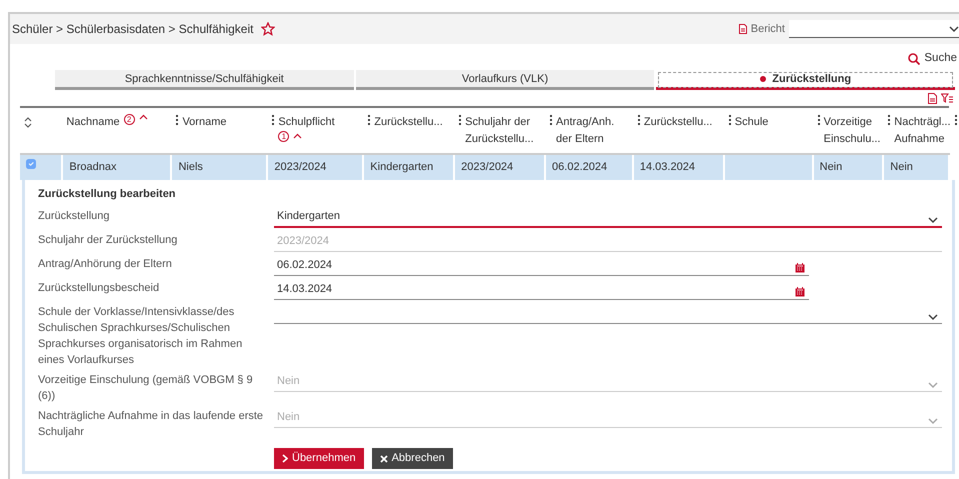  What do you see at coordinates (146, 388) in the screenshot?
I see `field-label: Vorzeitige Einschulung (gemäß VOBGM § 9 (6))` at bounding box center [146, 388].